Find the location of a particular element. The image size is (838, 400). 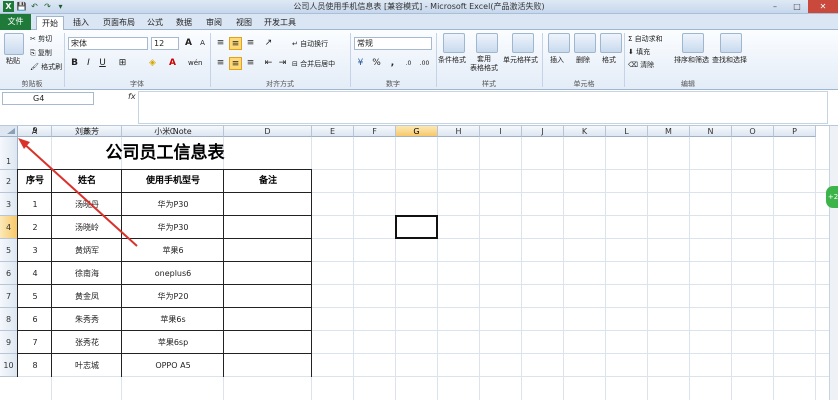

annotation-arrow-line is located at coordinates (79, 194).